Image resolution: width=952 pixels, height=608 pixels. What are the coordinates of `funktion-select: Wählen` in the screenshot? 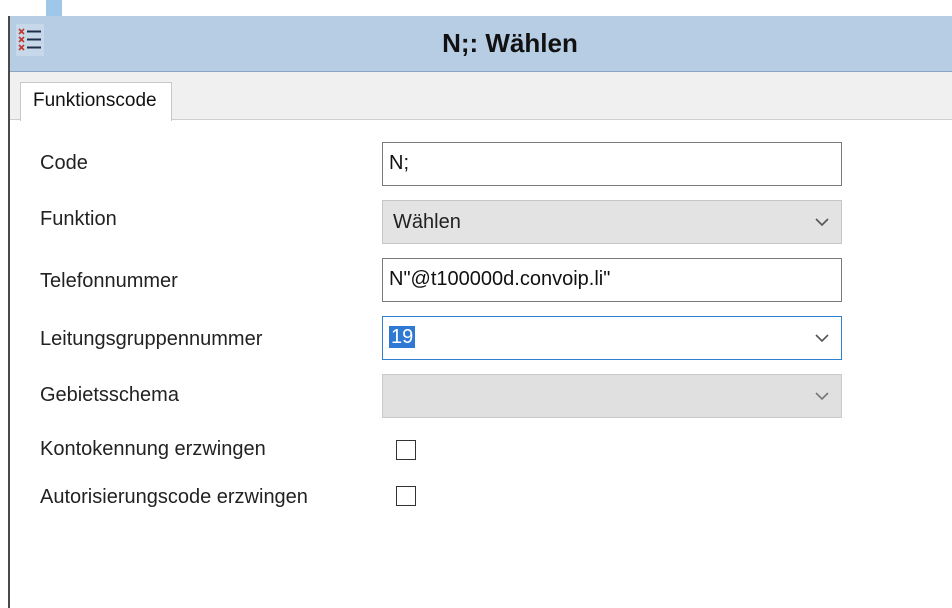 It's located at (612, 222).